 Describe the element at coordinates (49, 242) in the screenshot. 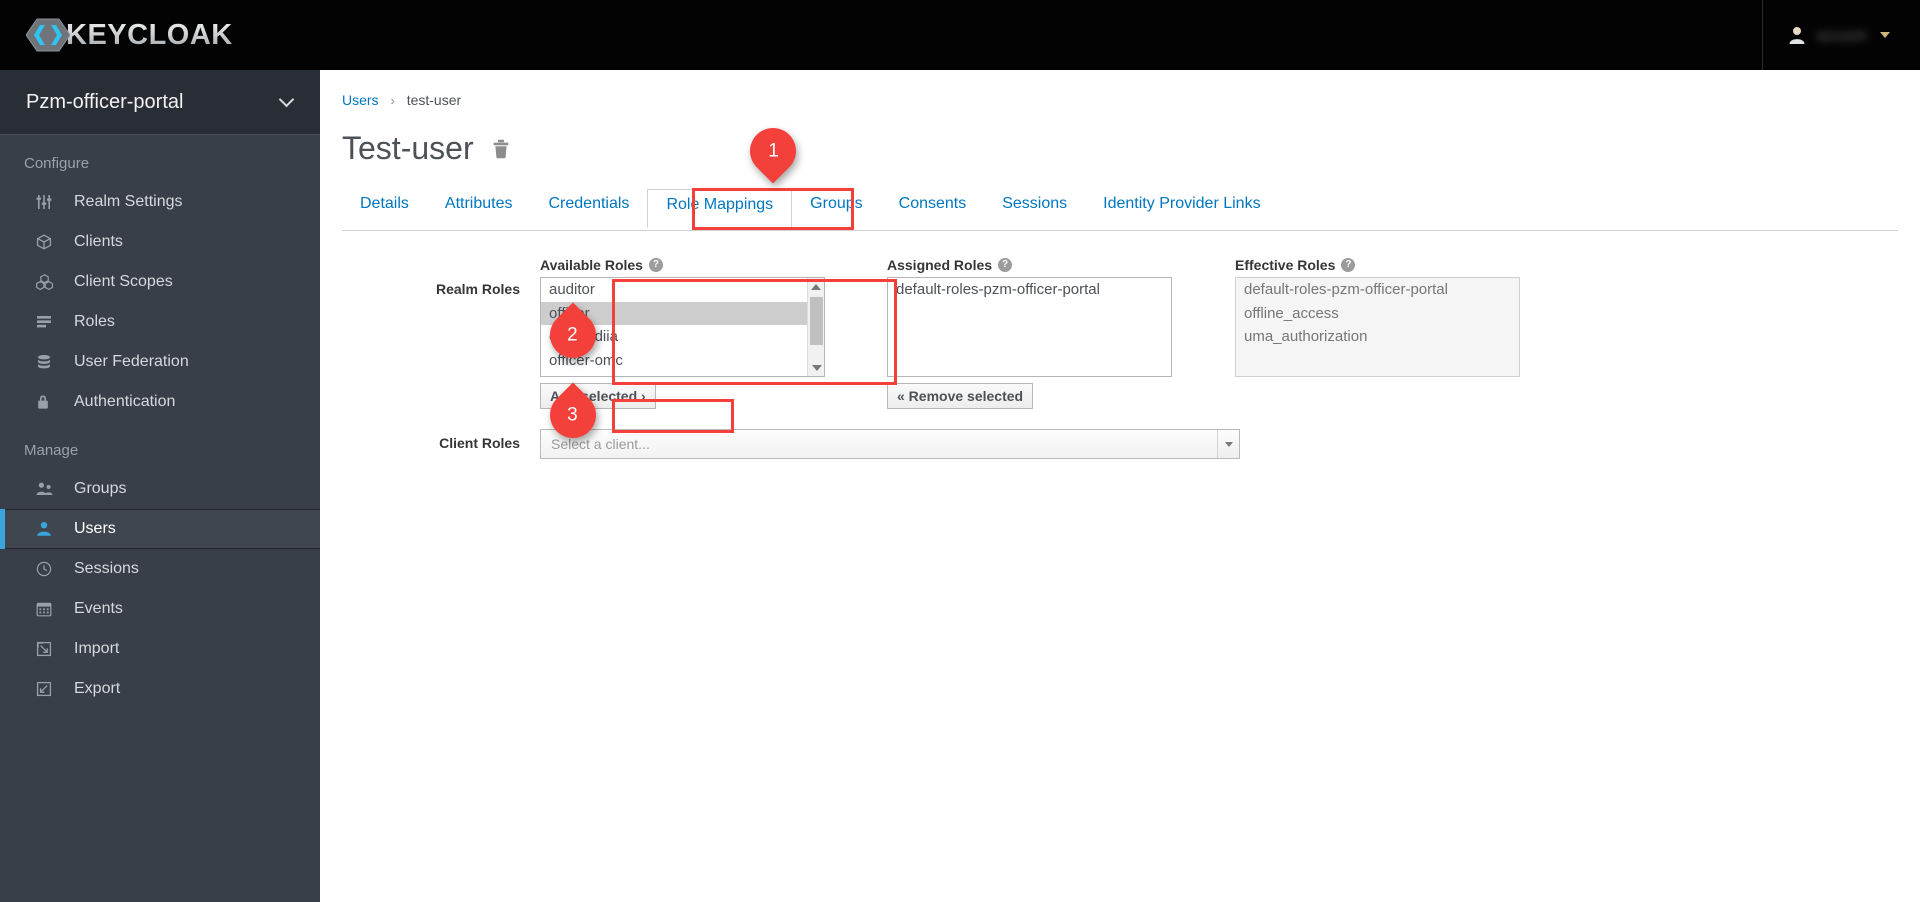

I see `cube-icon` at that location.